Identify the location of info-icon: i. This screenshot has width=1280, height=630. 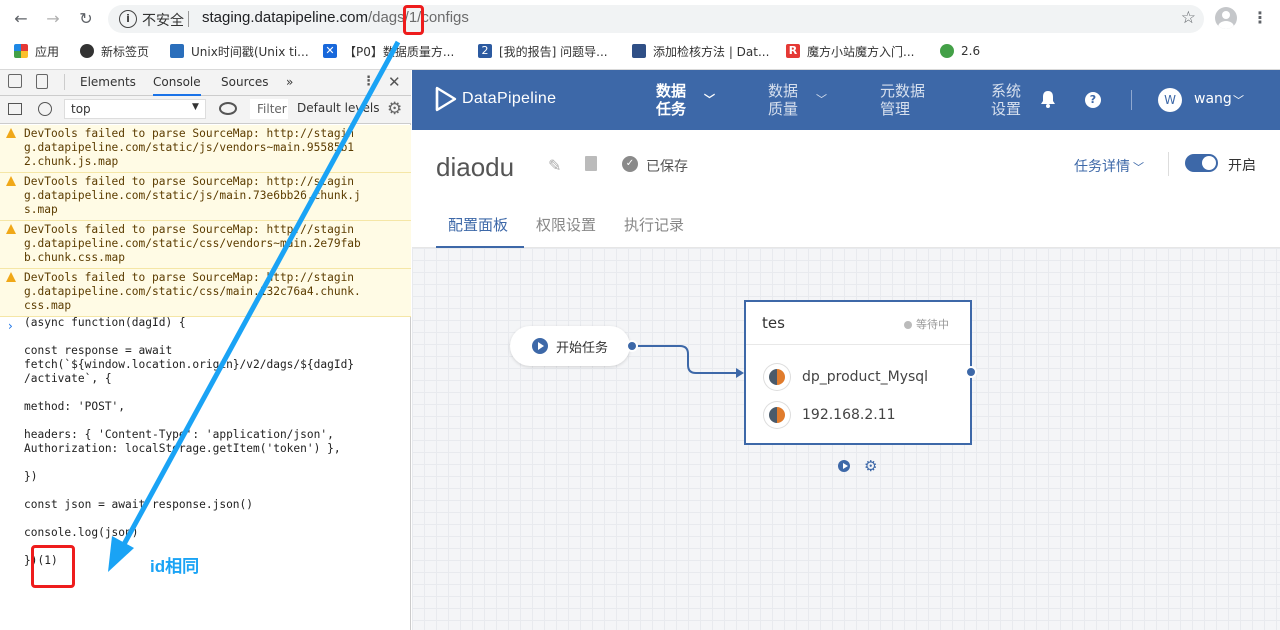
(128, 19).